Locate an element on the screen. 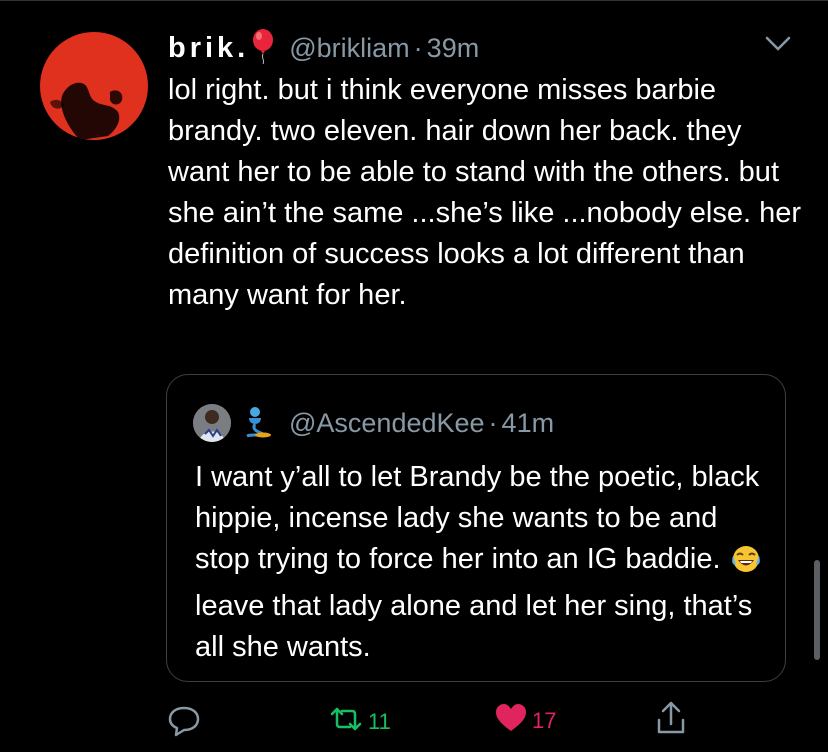 The height and width of the screenshot is (752, 828). chevron-down-icon is located at coordinates (778, 46).